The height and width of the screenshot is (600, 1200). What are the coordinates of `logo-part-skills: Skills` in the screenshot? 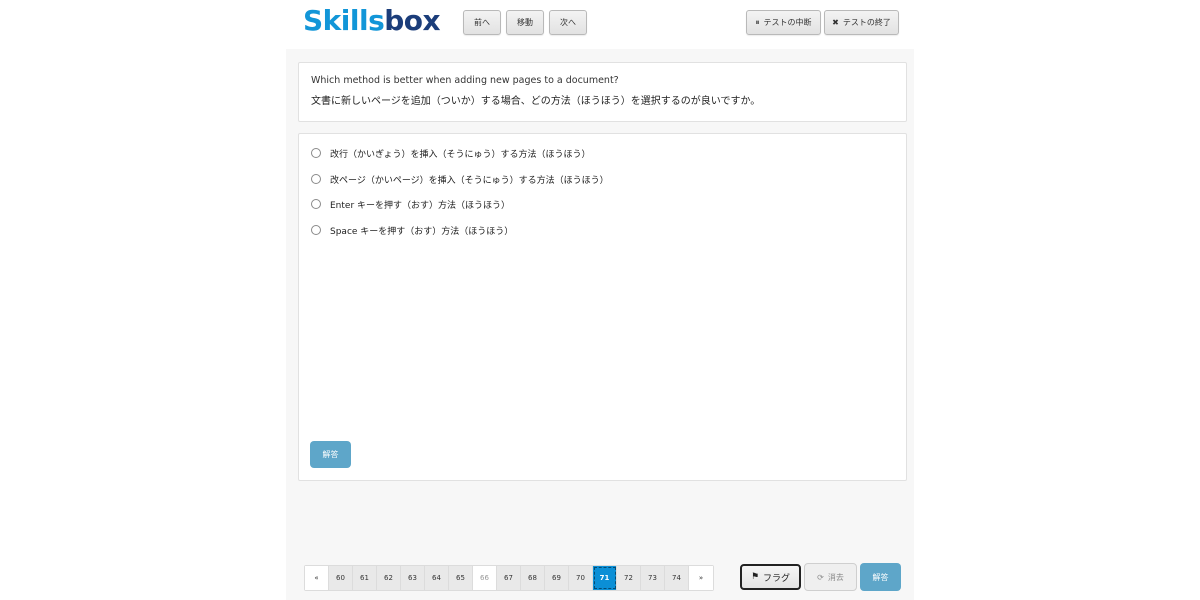 It's located at (344, 20).